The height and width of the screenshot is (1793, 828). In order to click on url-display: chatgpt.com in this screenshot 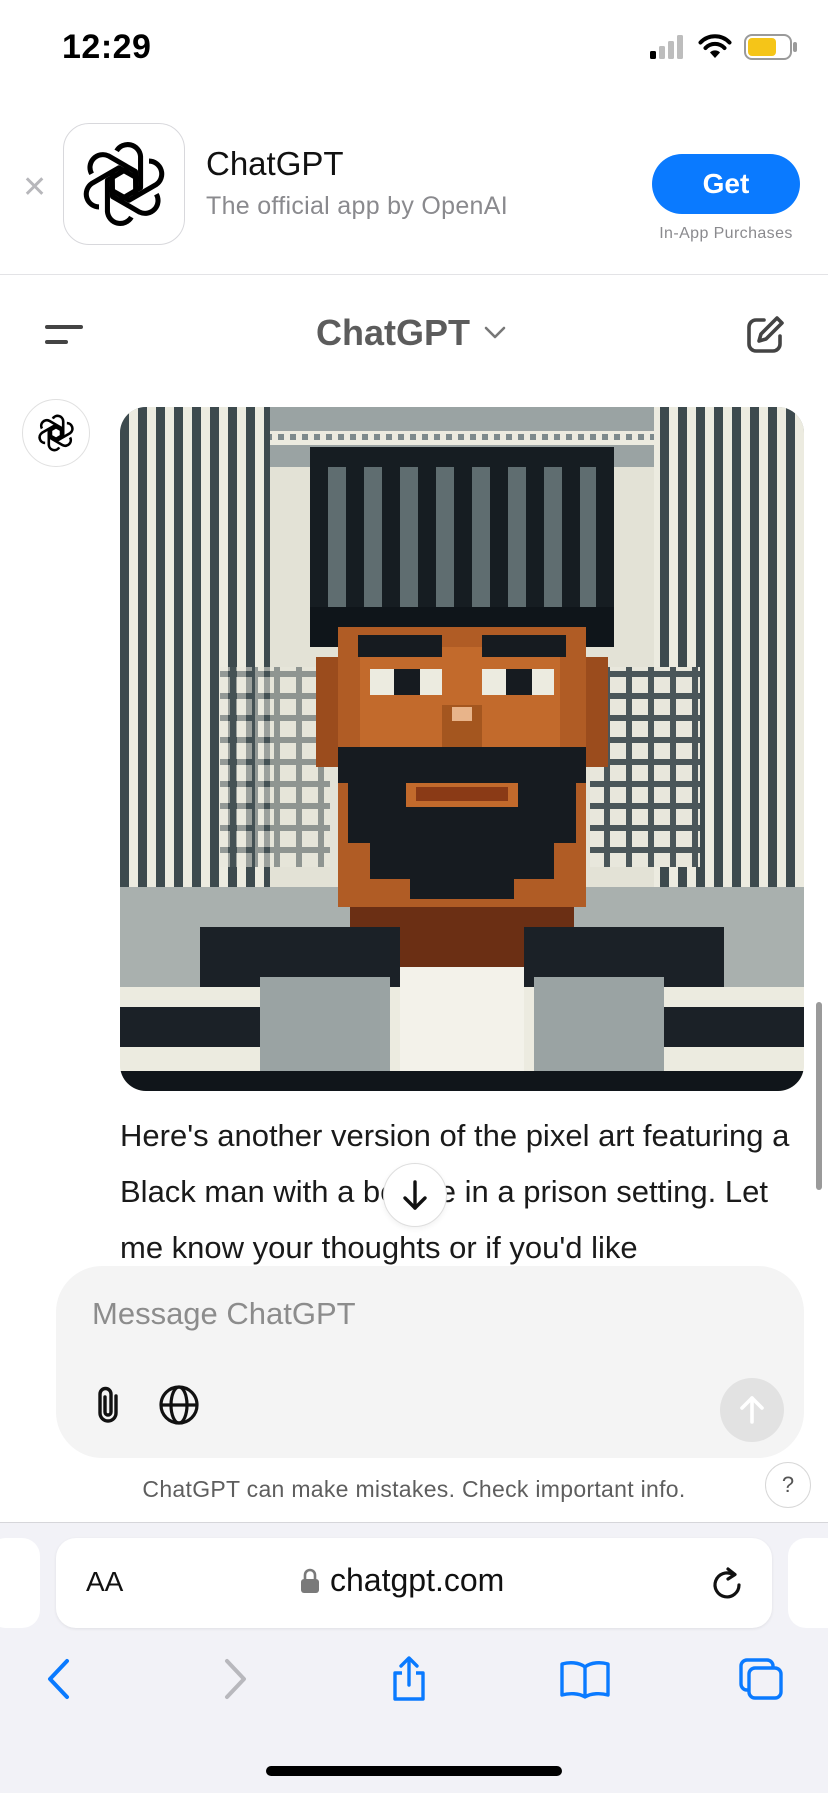, I will do `click(402, 1580)`.